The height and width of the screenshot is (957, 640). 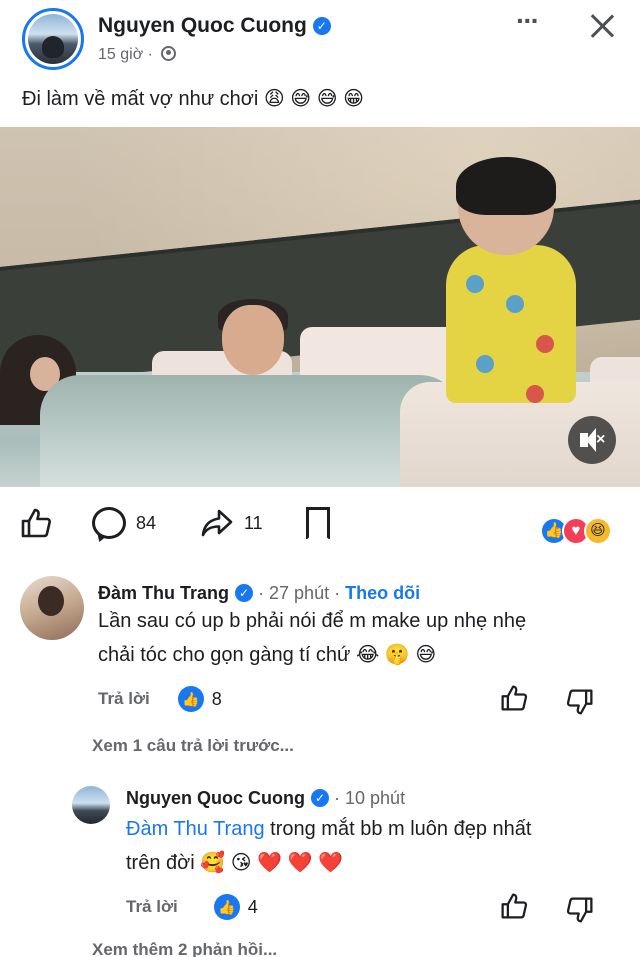 What do you see at coordinates (506, 186) in the screenshot?
I see `video-child-hair` at bounding box center [506, 186].